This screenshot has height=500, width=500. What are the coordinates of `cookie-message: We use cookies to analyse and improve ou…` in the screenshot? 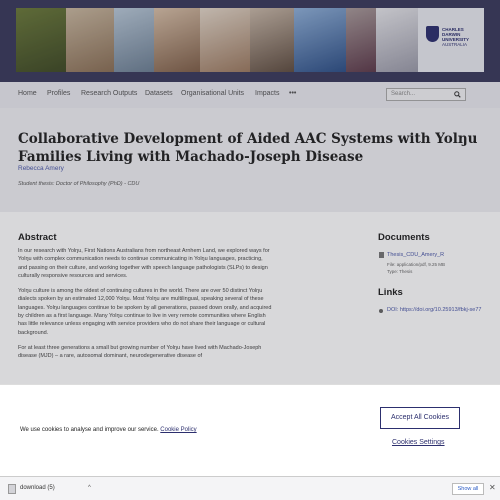 It's located at (108, 430).